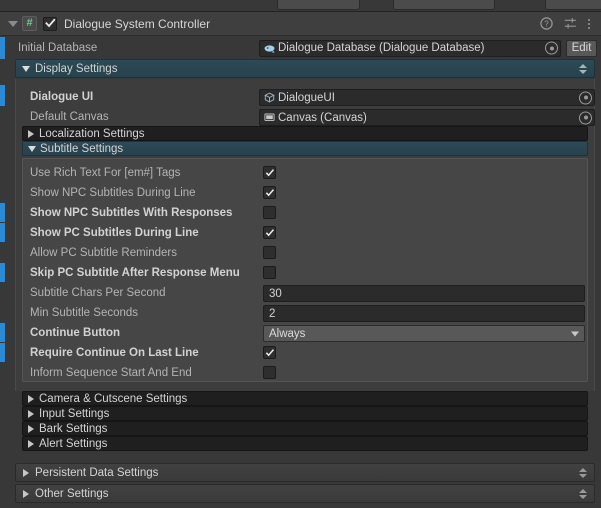  What do you see at coordinates (104, 253) in the screenshot?
I see `row-label: Allow PC Subtitle Reminders` at bounding box center [104, 253].